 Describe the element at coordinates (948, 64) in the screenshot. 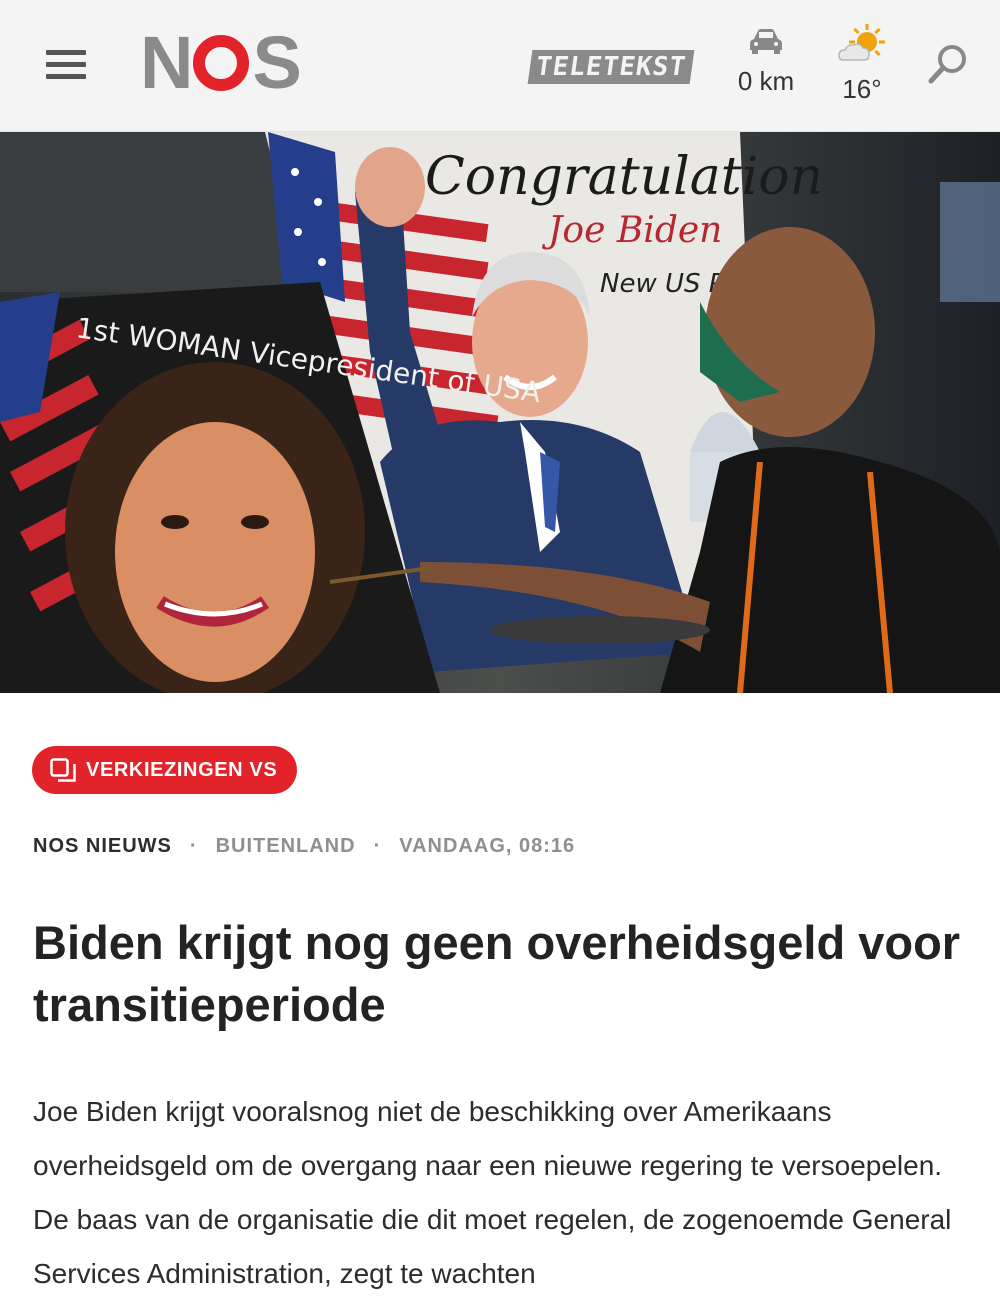

I see `search-icon` at that location.